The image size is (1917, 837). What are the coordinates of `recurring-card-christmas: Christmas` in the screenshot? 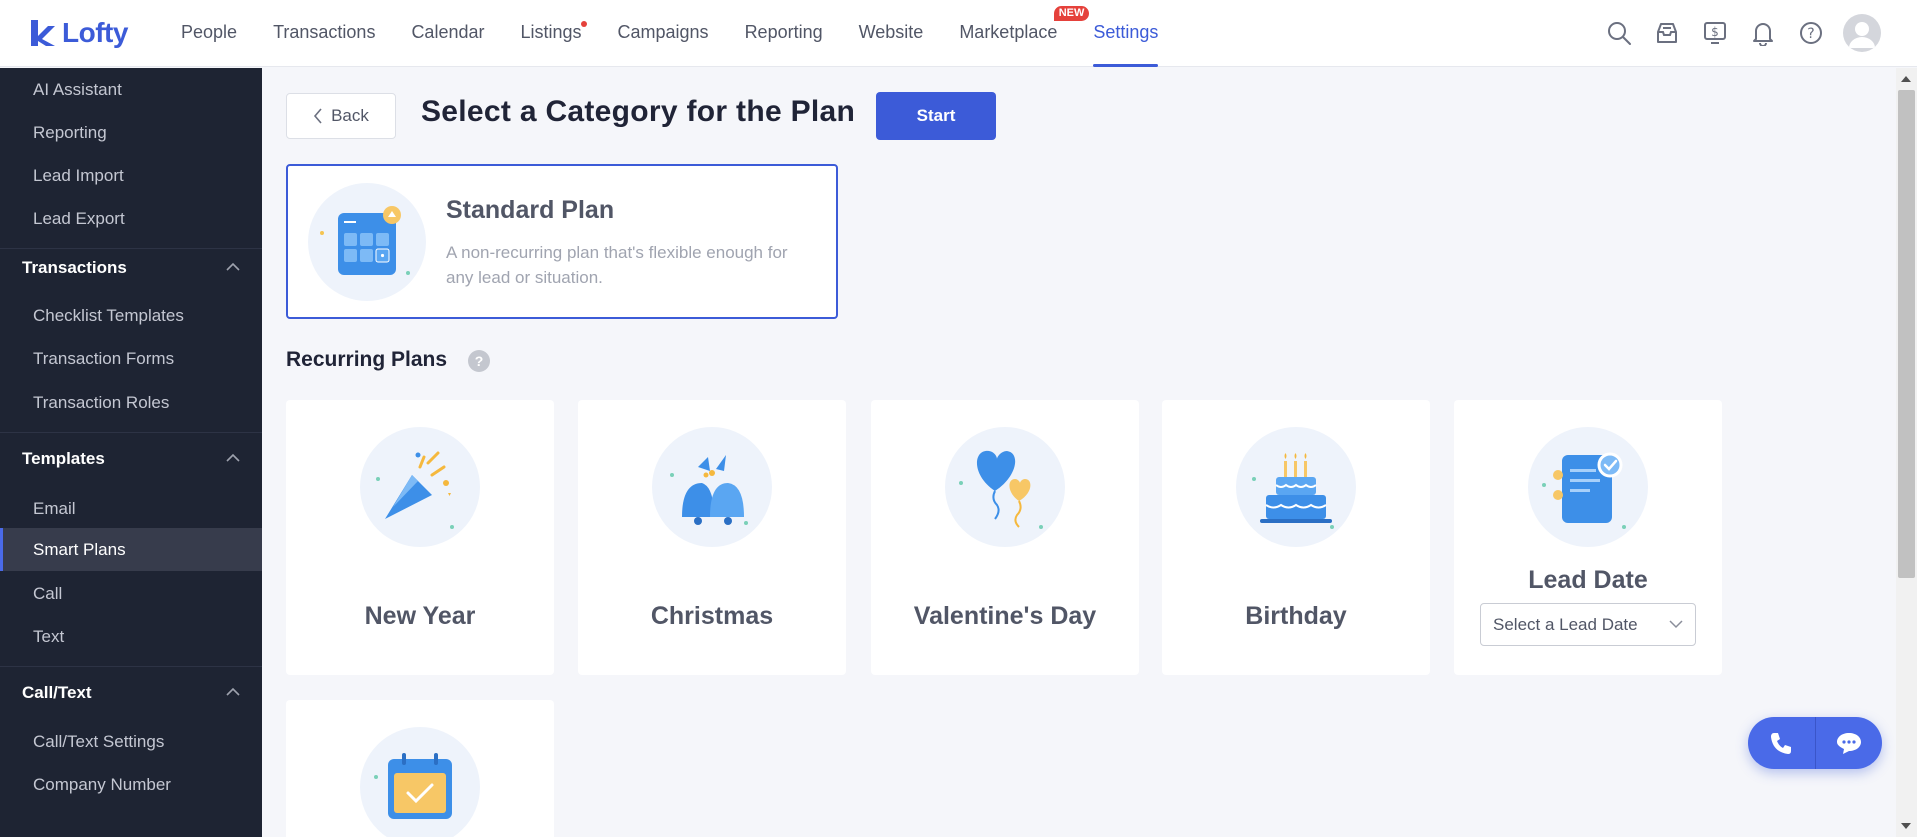 It's located at (712, 537).